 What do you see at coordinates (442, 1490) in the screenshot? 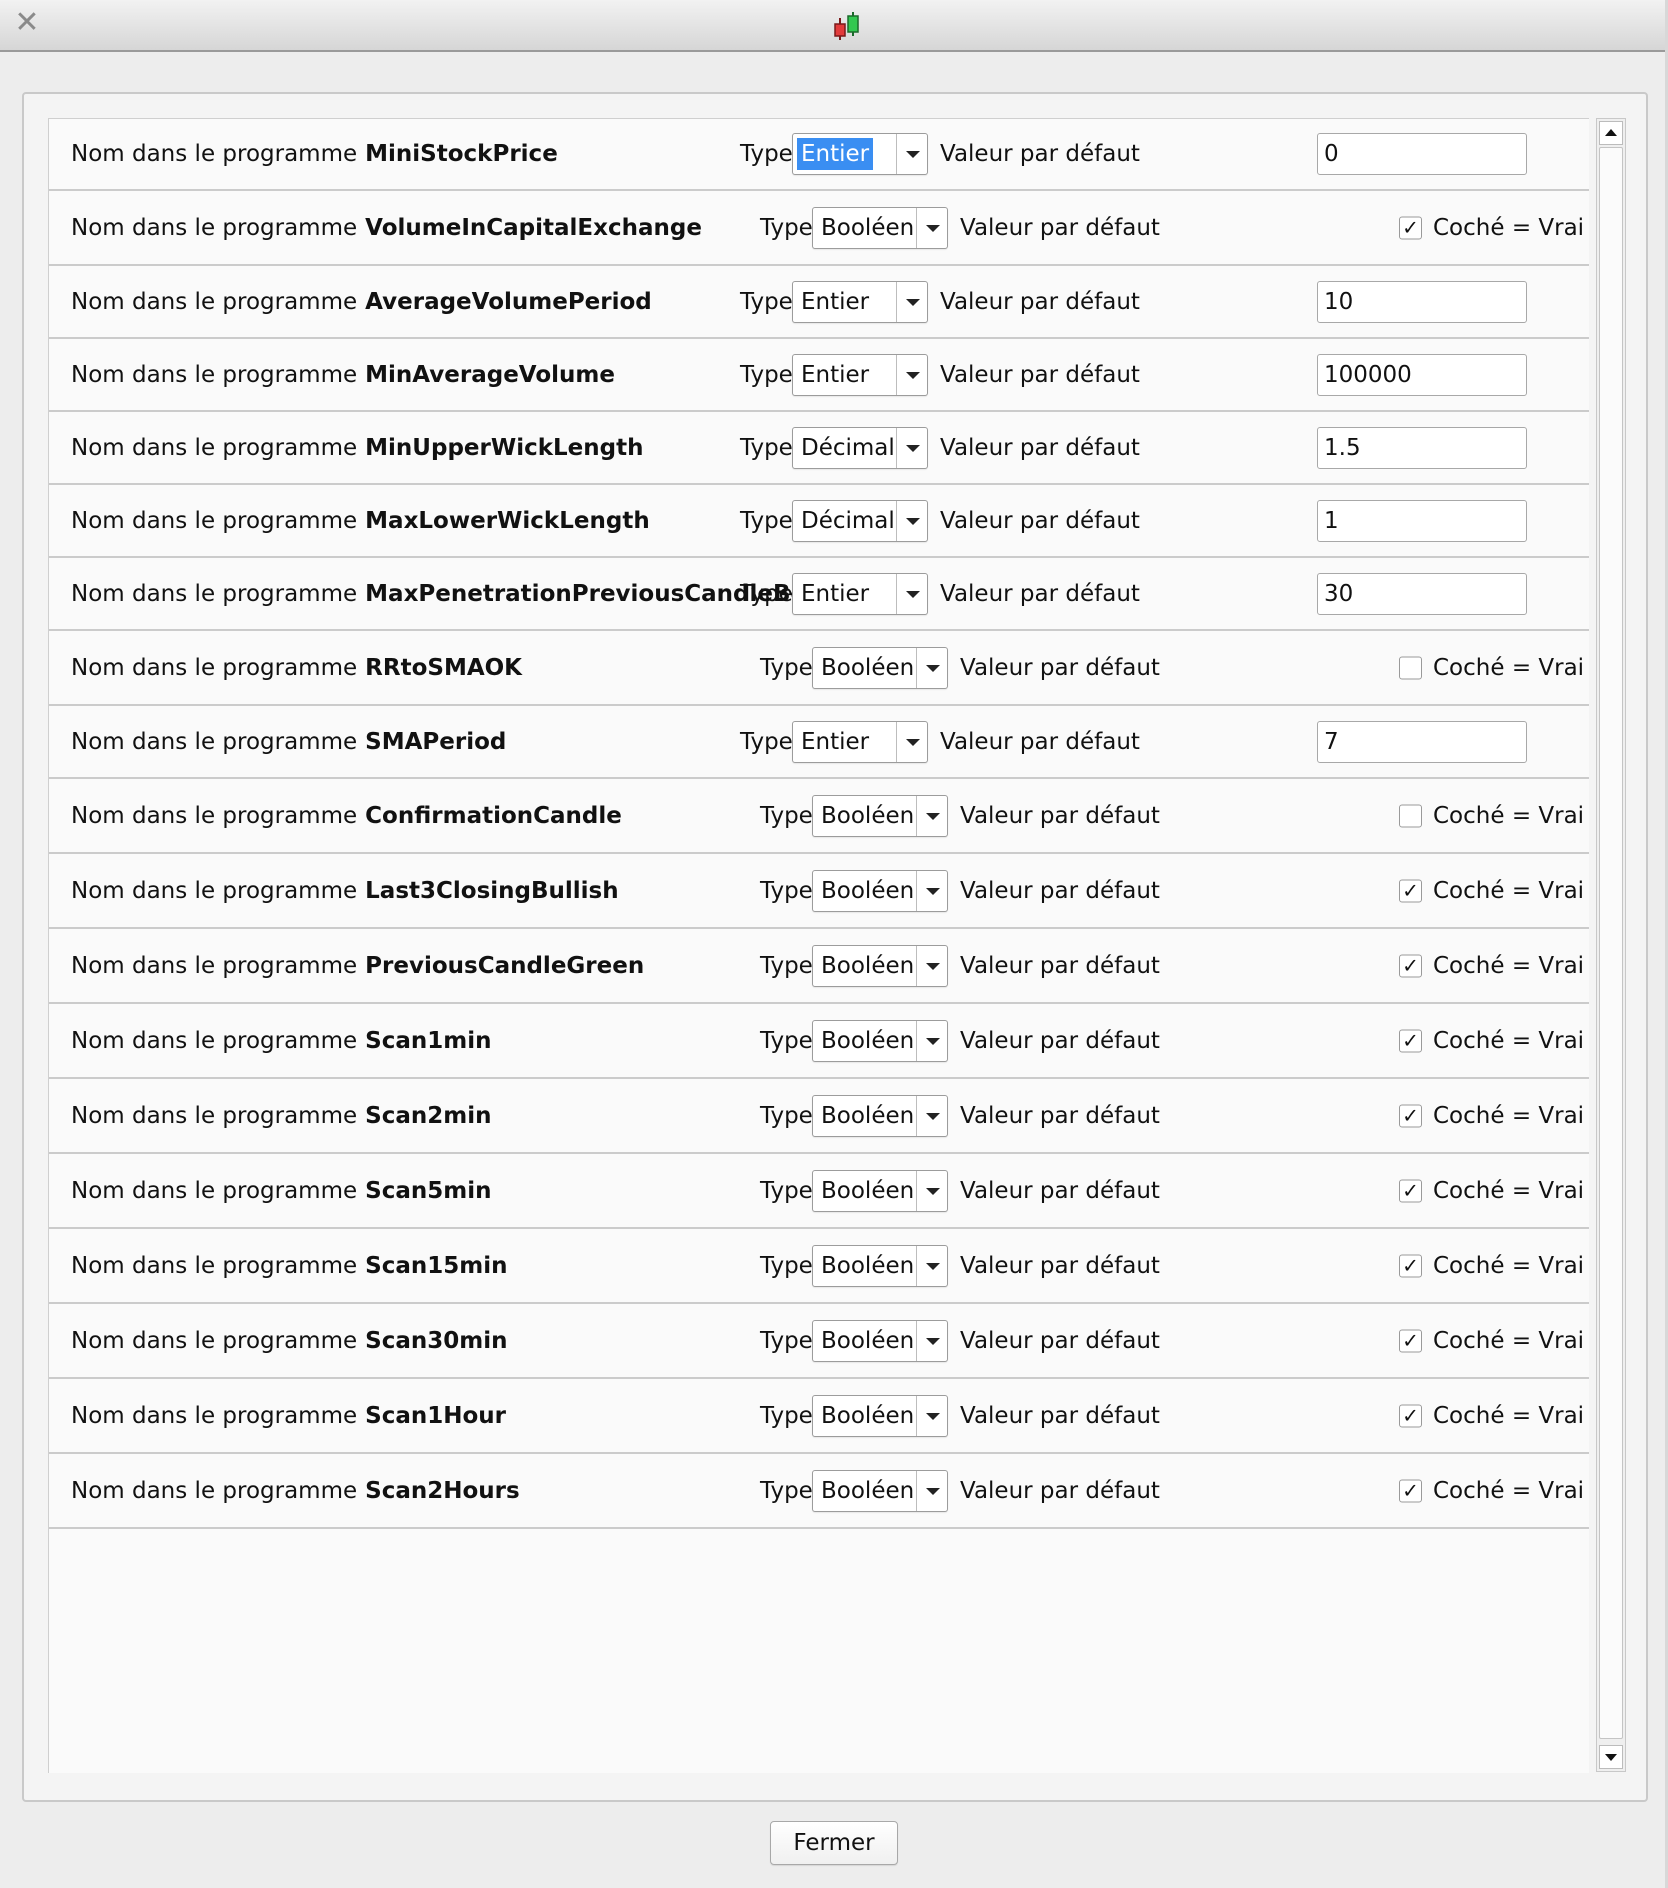
I see `parameter-name-value: Scan2Hours` at bounding box center [442, 1490].